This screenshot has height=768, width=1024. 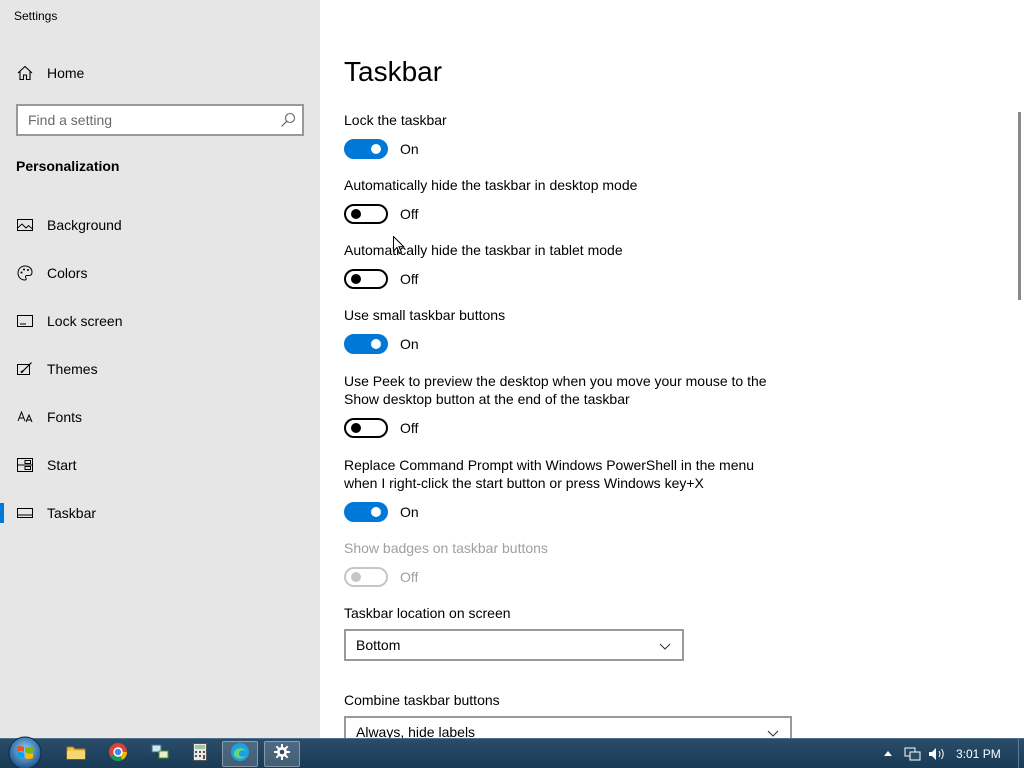 I want to click on selection-indicator, so click(x=2, y=513).